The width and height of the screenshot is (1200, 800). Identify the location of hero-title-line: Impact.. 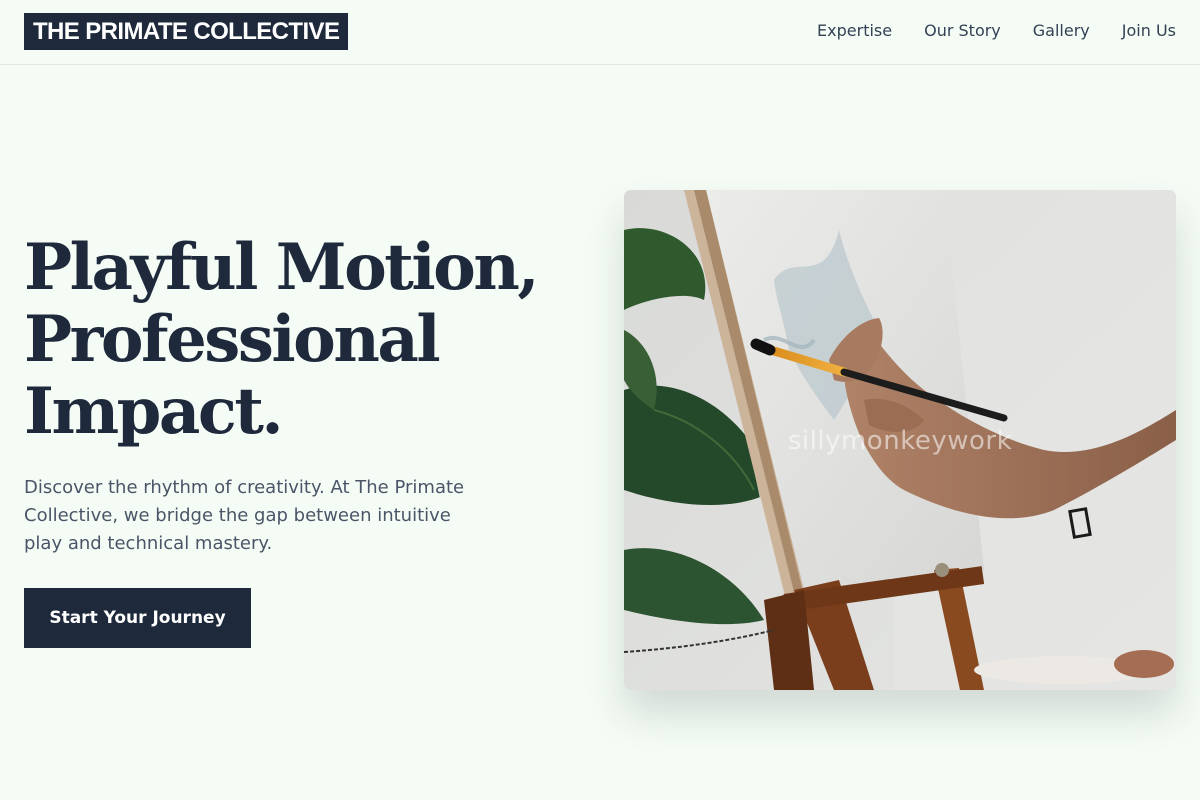
(154, 411).